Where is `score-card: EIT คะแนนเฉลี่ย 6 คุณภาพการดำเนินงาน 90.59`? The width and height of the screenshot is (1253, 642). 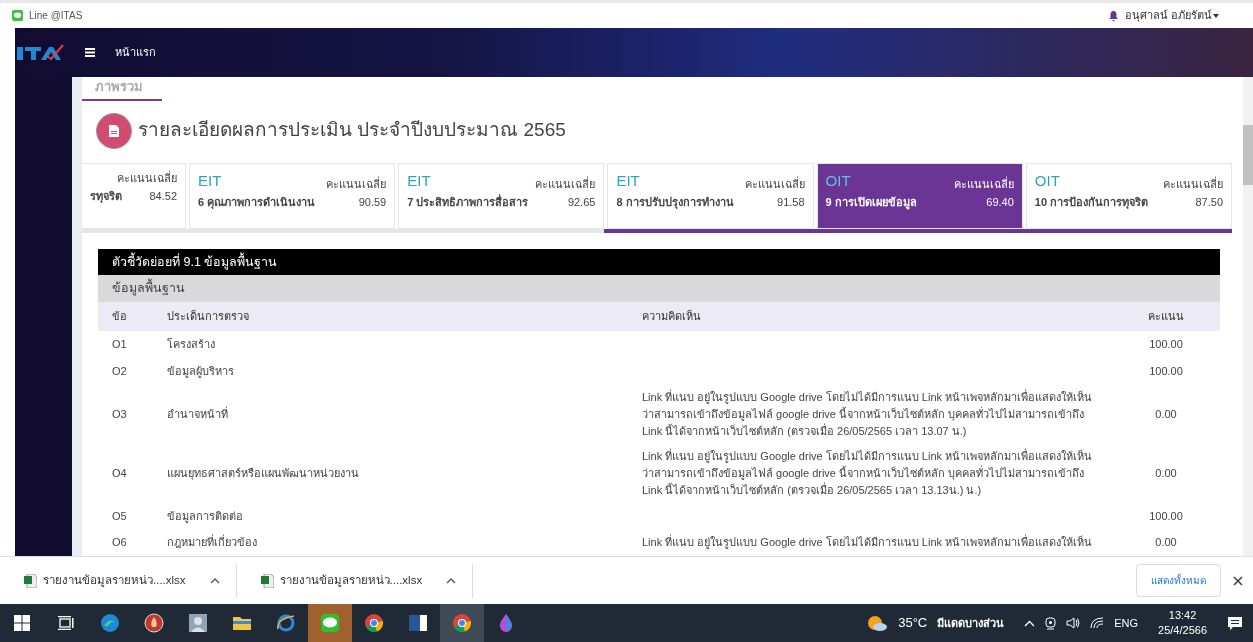 score-card: EIT คะแนนเฉลี่ย 6 คุณภาพการดำเนินงาน 90.59 is located at coordinates (292, 195).